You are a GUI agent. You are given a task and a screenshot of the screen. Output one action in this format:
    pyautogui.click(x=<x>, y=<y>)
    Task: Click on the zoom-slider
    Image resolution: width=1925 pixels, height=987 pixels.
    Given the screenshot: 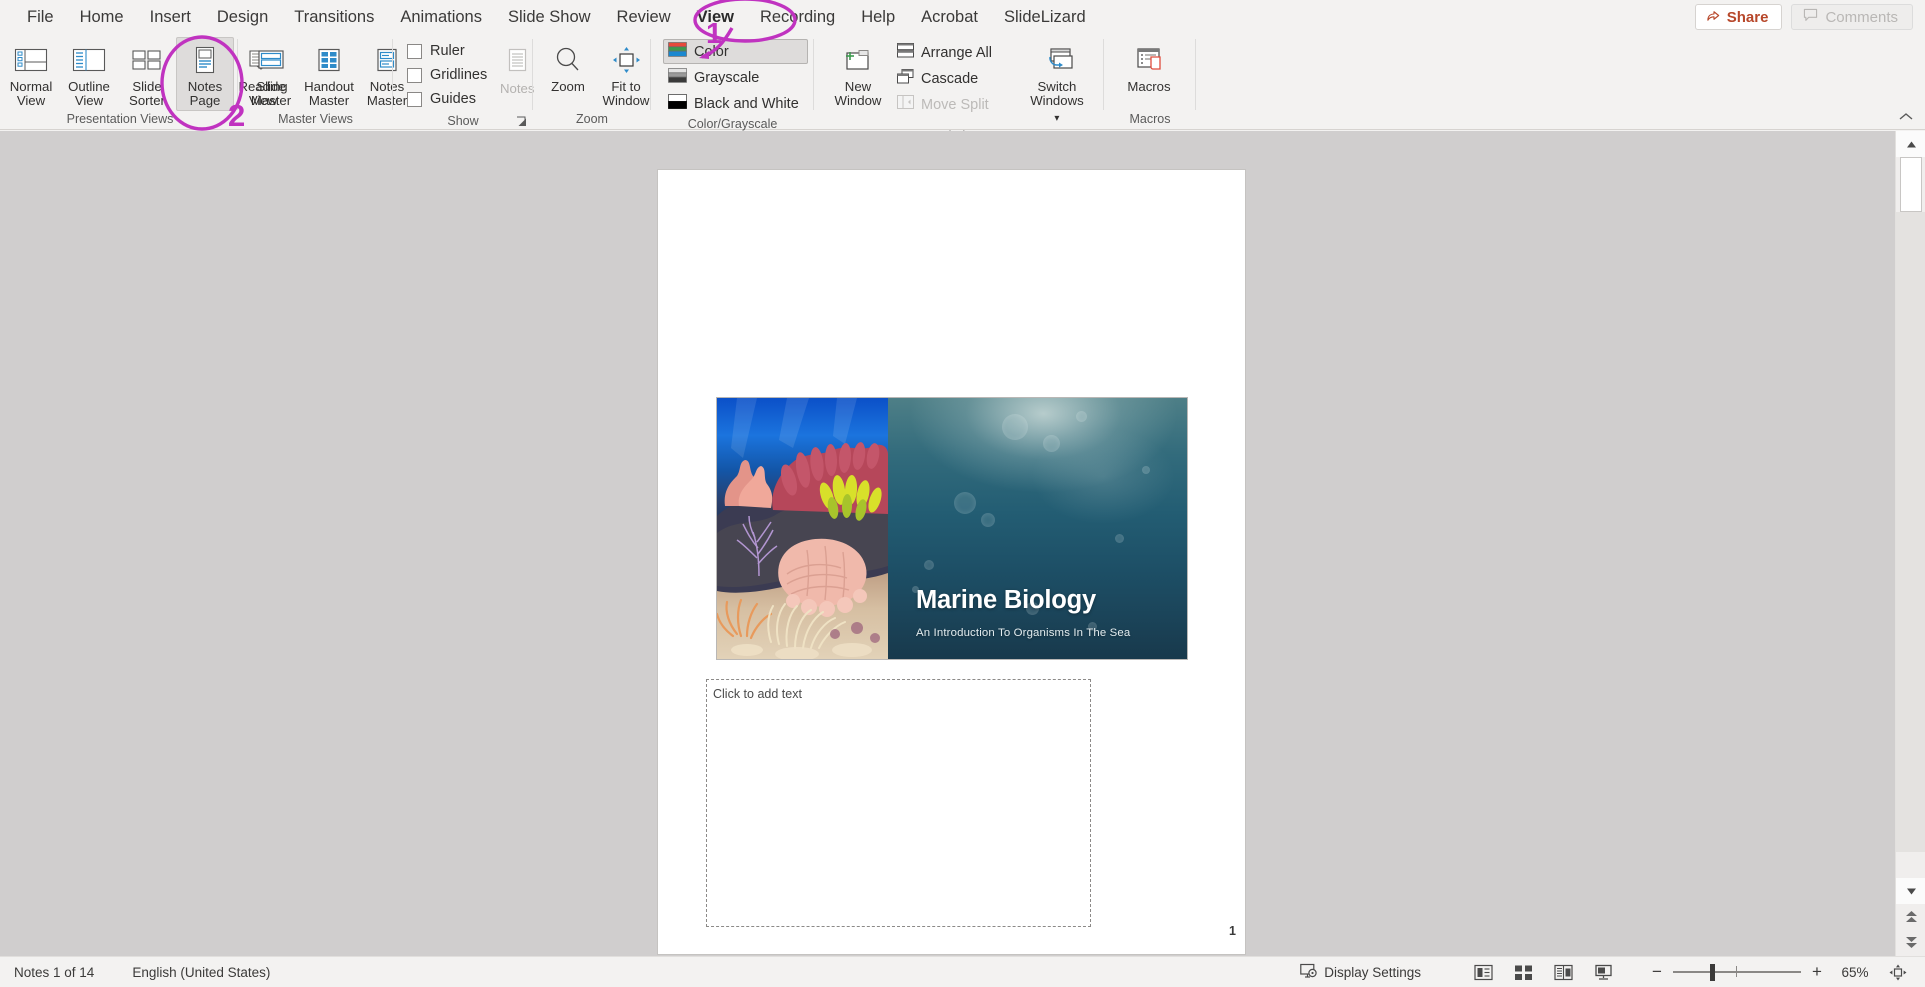 What is the action you would take?
    pyautogui.click(x=1737, y=972)
    